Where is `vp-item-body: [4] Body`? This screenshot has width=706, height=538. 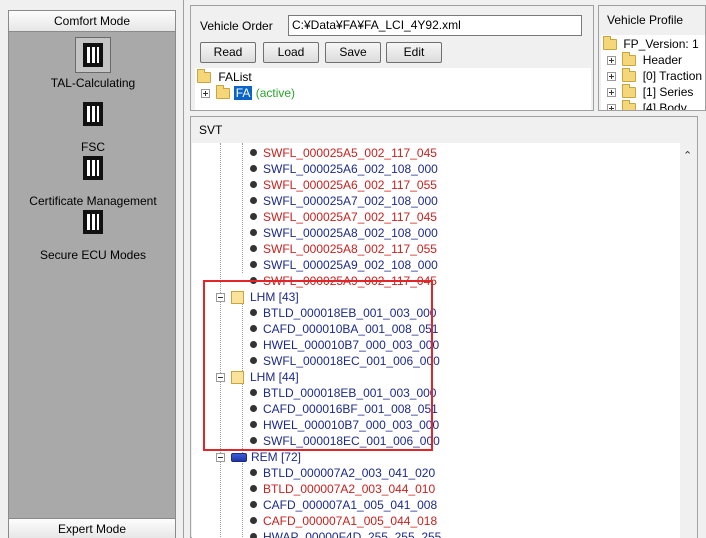 vp-item-body: [4] Body is located at coordinates (647, 105).